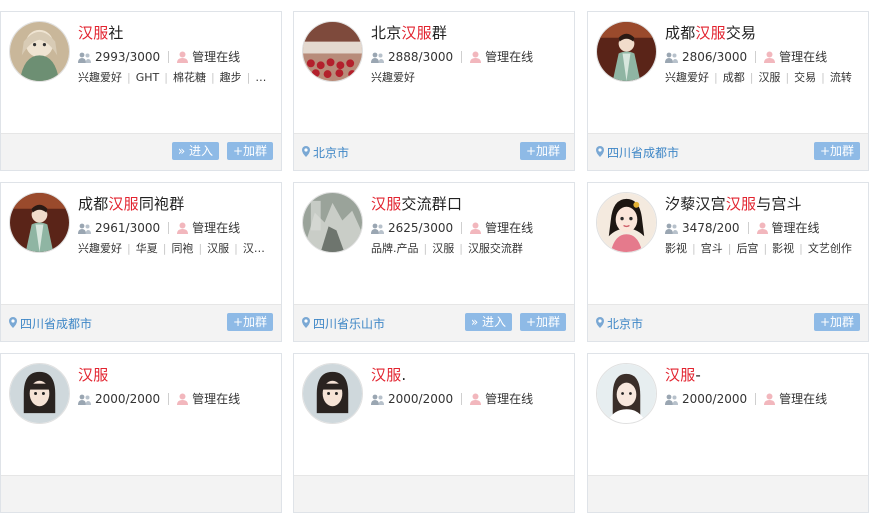 The height and width of the screenshot is (513, 873). What do you see at coordinates (39, 51) in the screenshot?
I see `hanfu-girl-avatar` at bounding box center [39, 51].